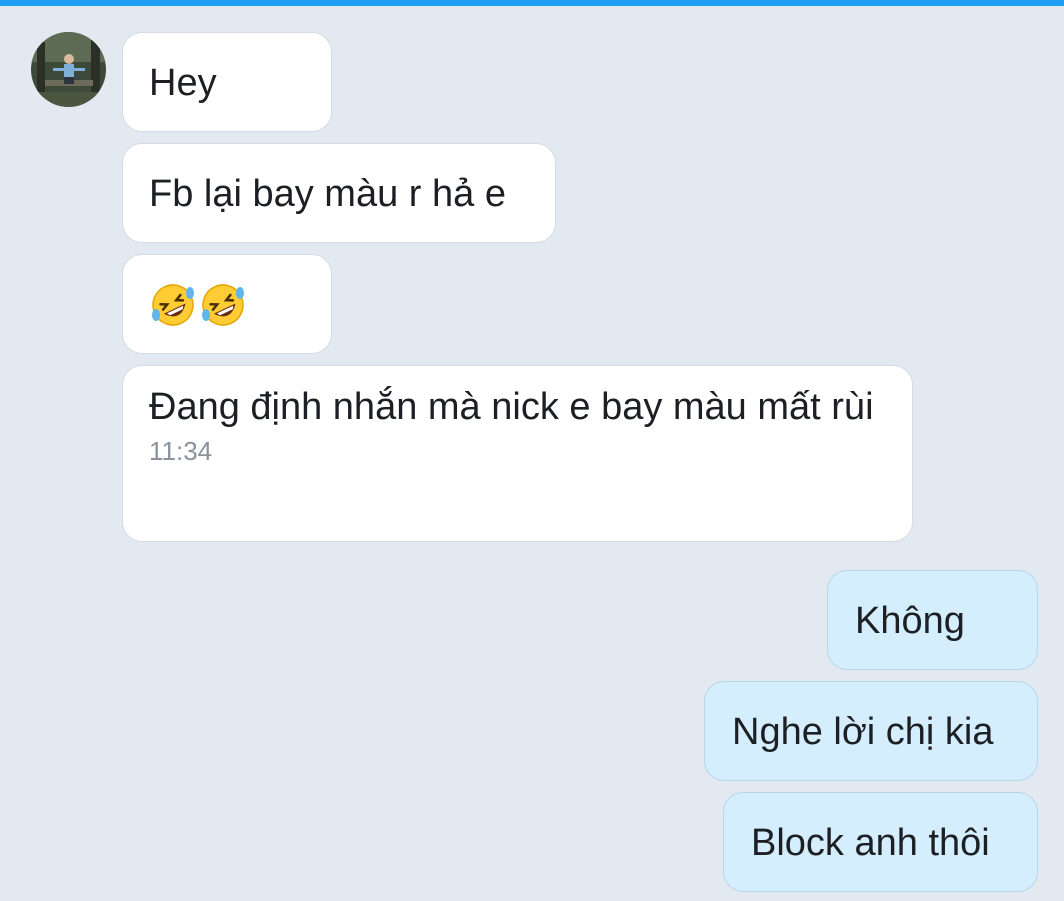  I want to click on message-timestamp: 11:34, so click(181, 451).